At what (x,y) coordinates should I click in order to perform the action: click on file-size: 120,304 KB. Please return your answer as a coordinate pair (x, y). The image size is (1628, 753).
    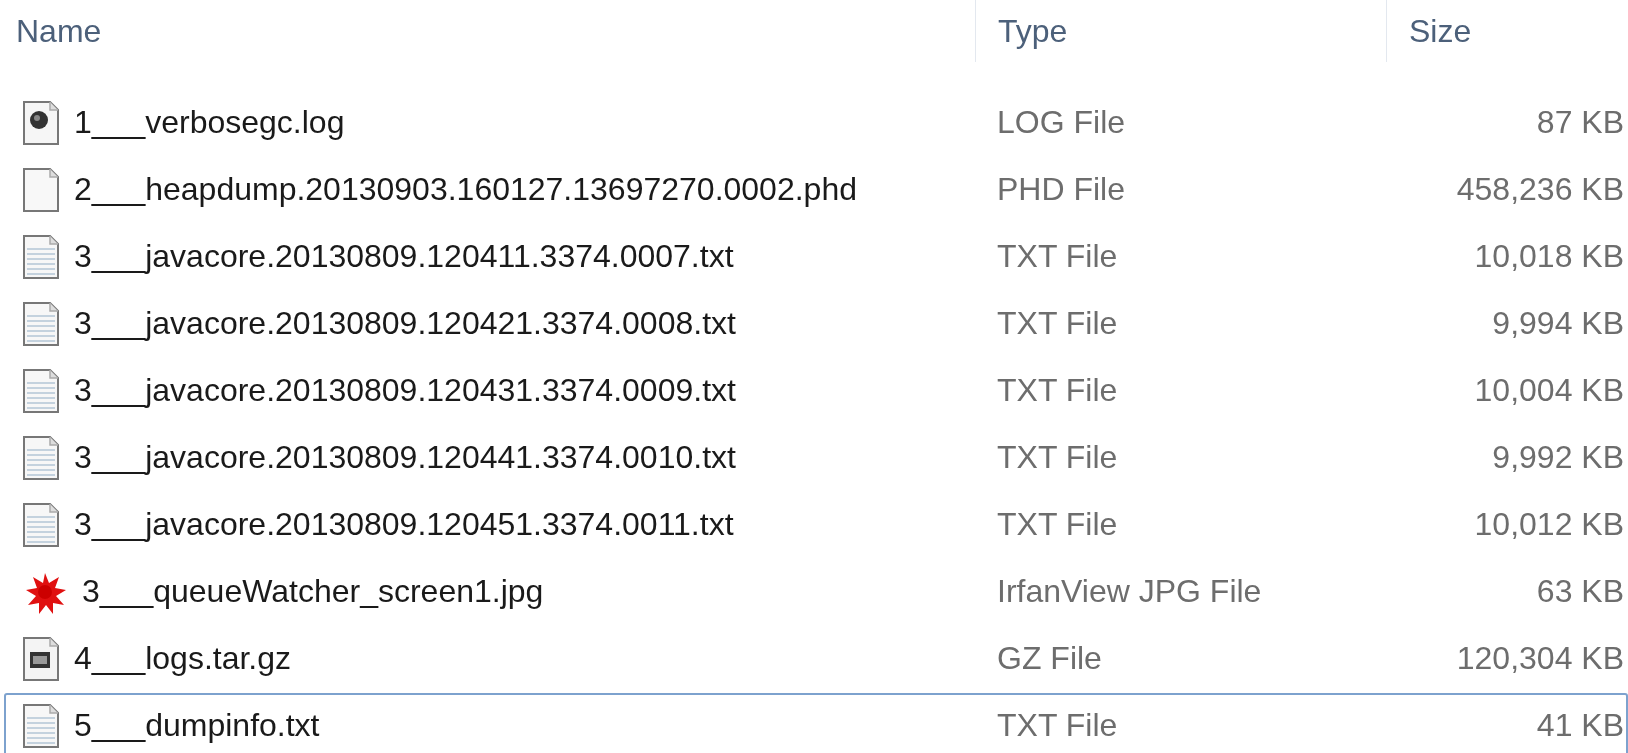
    Looking at the image, I should click on (1540, 658).